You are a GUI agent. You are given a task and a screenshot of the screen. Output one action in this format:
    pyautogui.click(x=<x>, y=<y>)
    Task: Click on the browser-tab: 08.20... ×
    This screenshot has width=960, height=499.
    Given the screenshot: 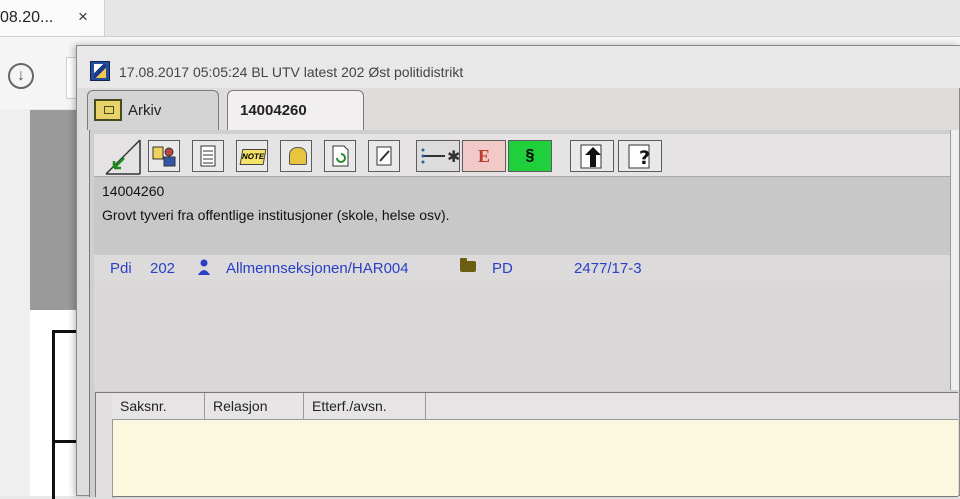 What is the action you would take?
    pyautogui.click(x=52, y=18)
    